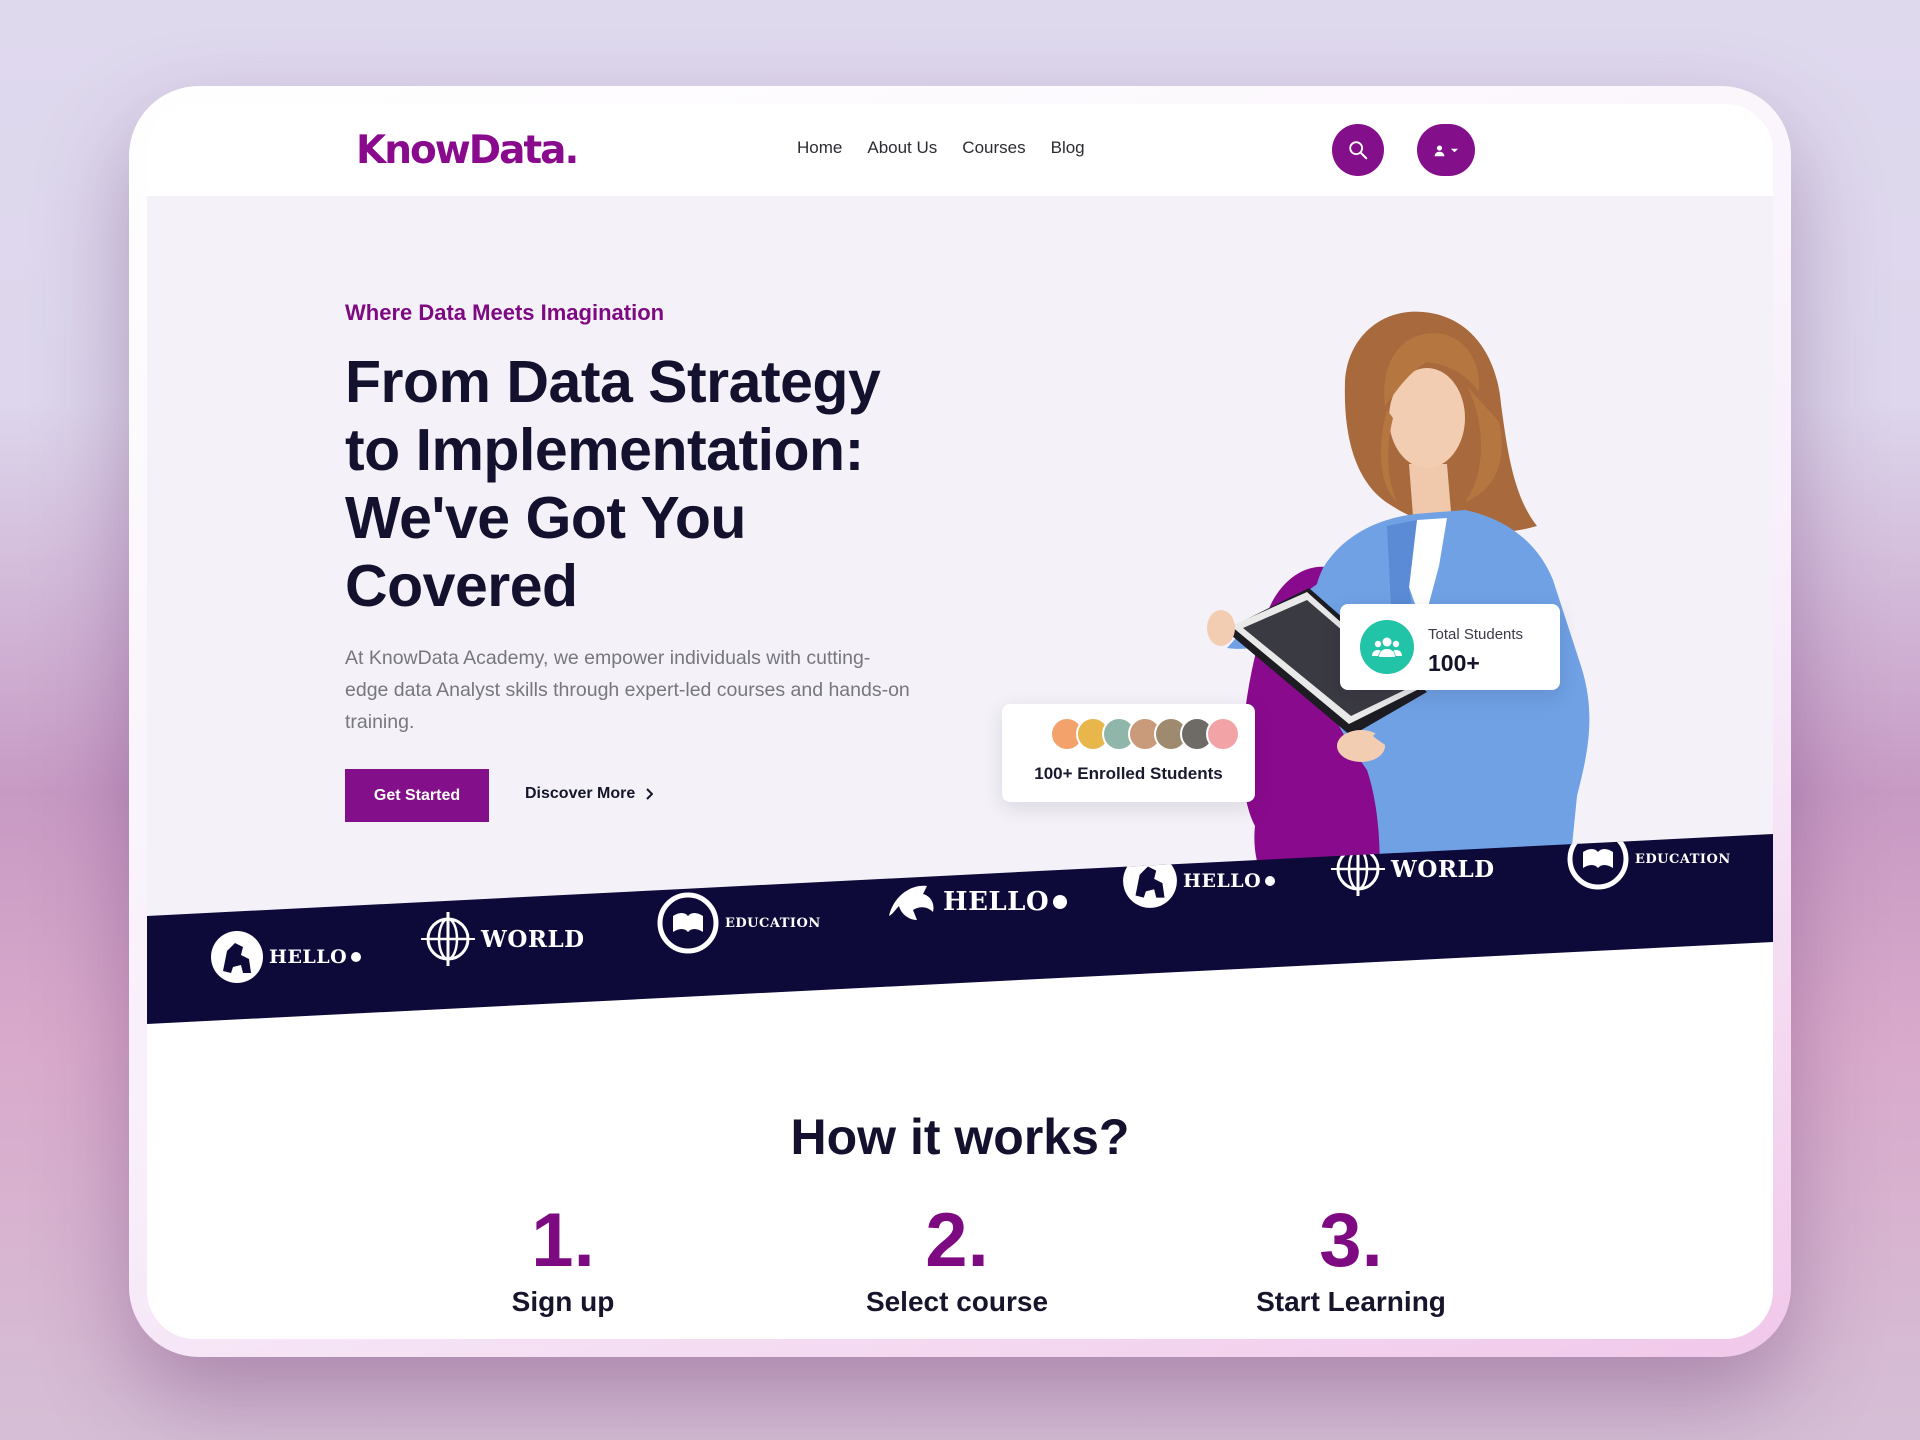 This screenshot has height=1440, width=1920. I want to click on step-item: 2. Select course, so click(957, 1258).